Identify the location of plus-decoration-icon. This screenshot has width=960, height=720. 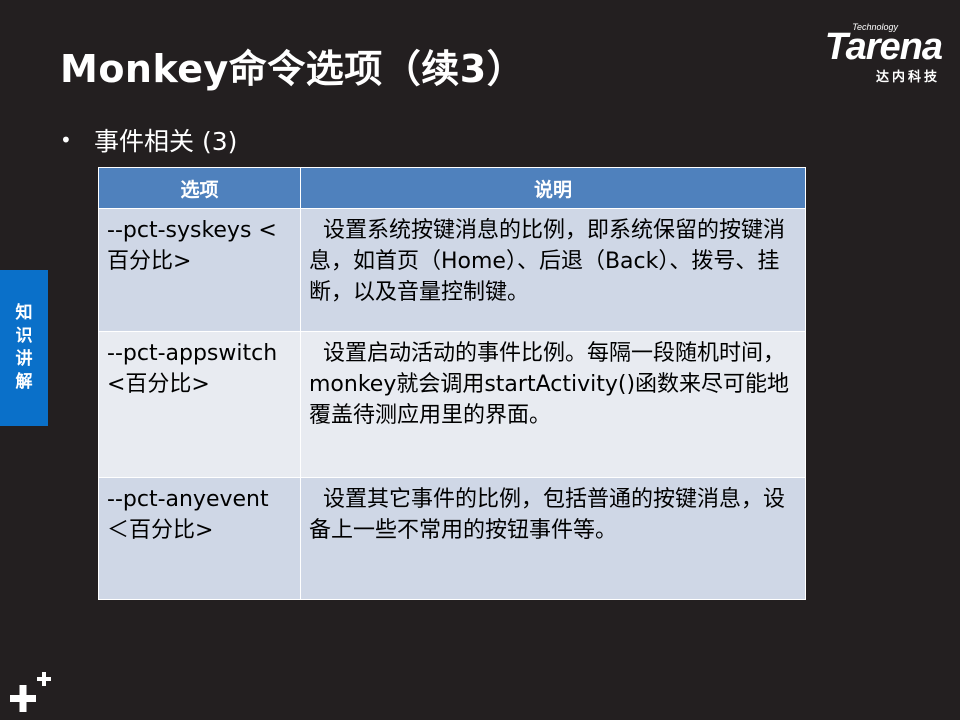
(30, 692).